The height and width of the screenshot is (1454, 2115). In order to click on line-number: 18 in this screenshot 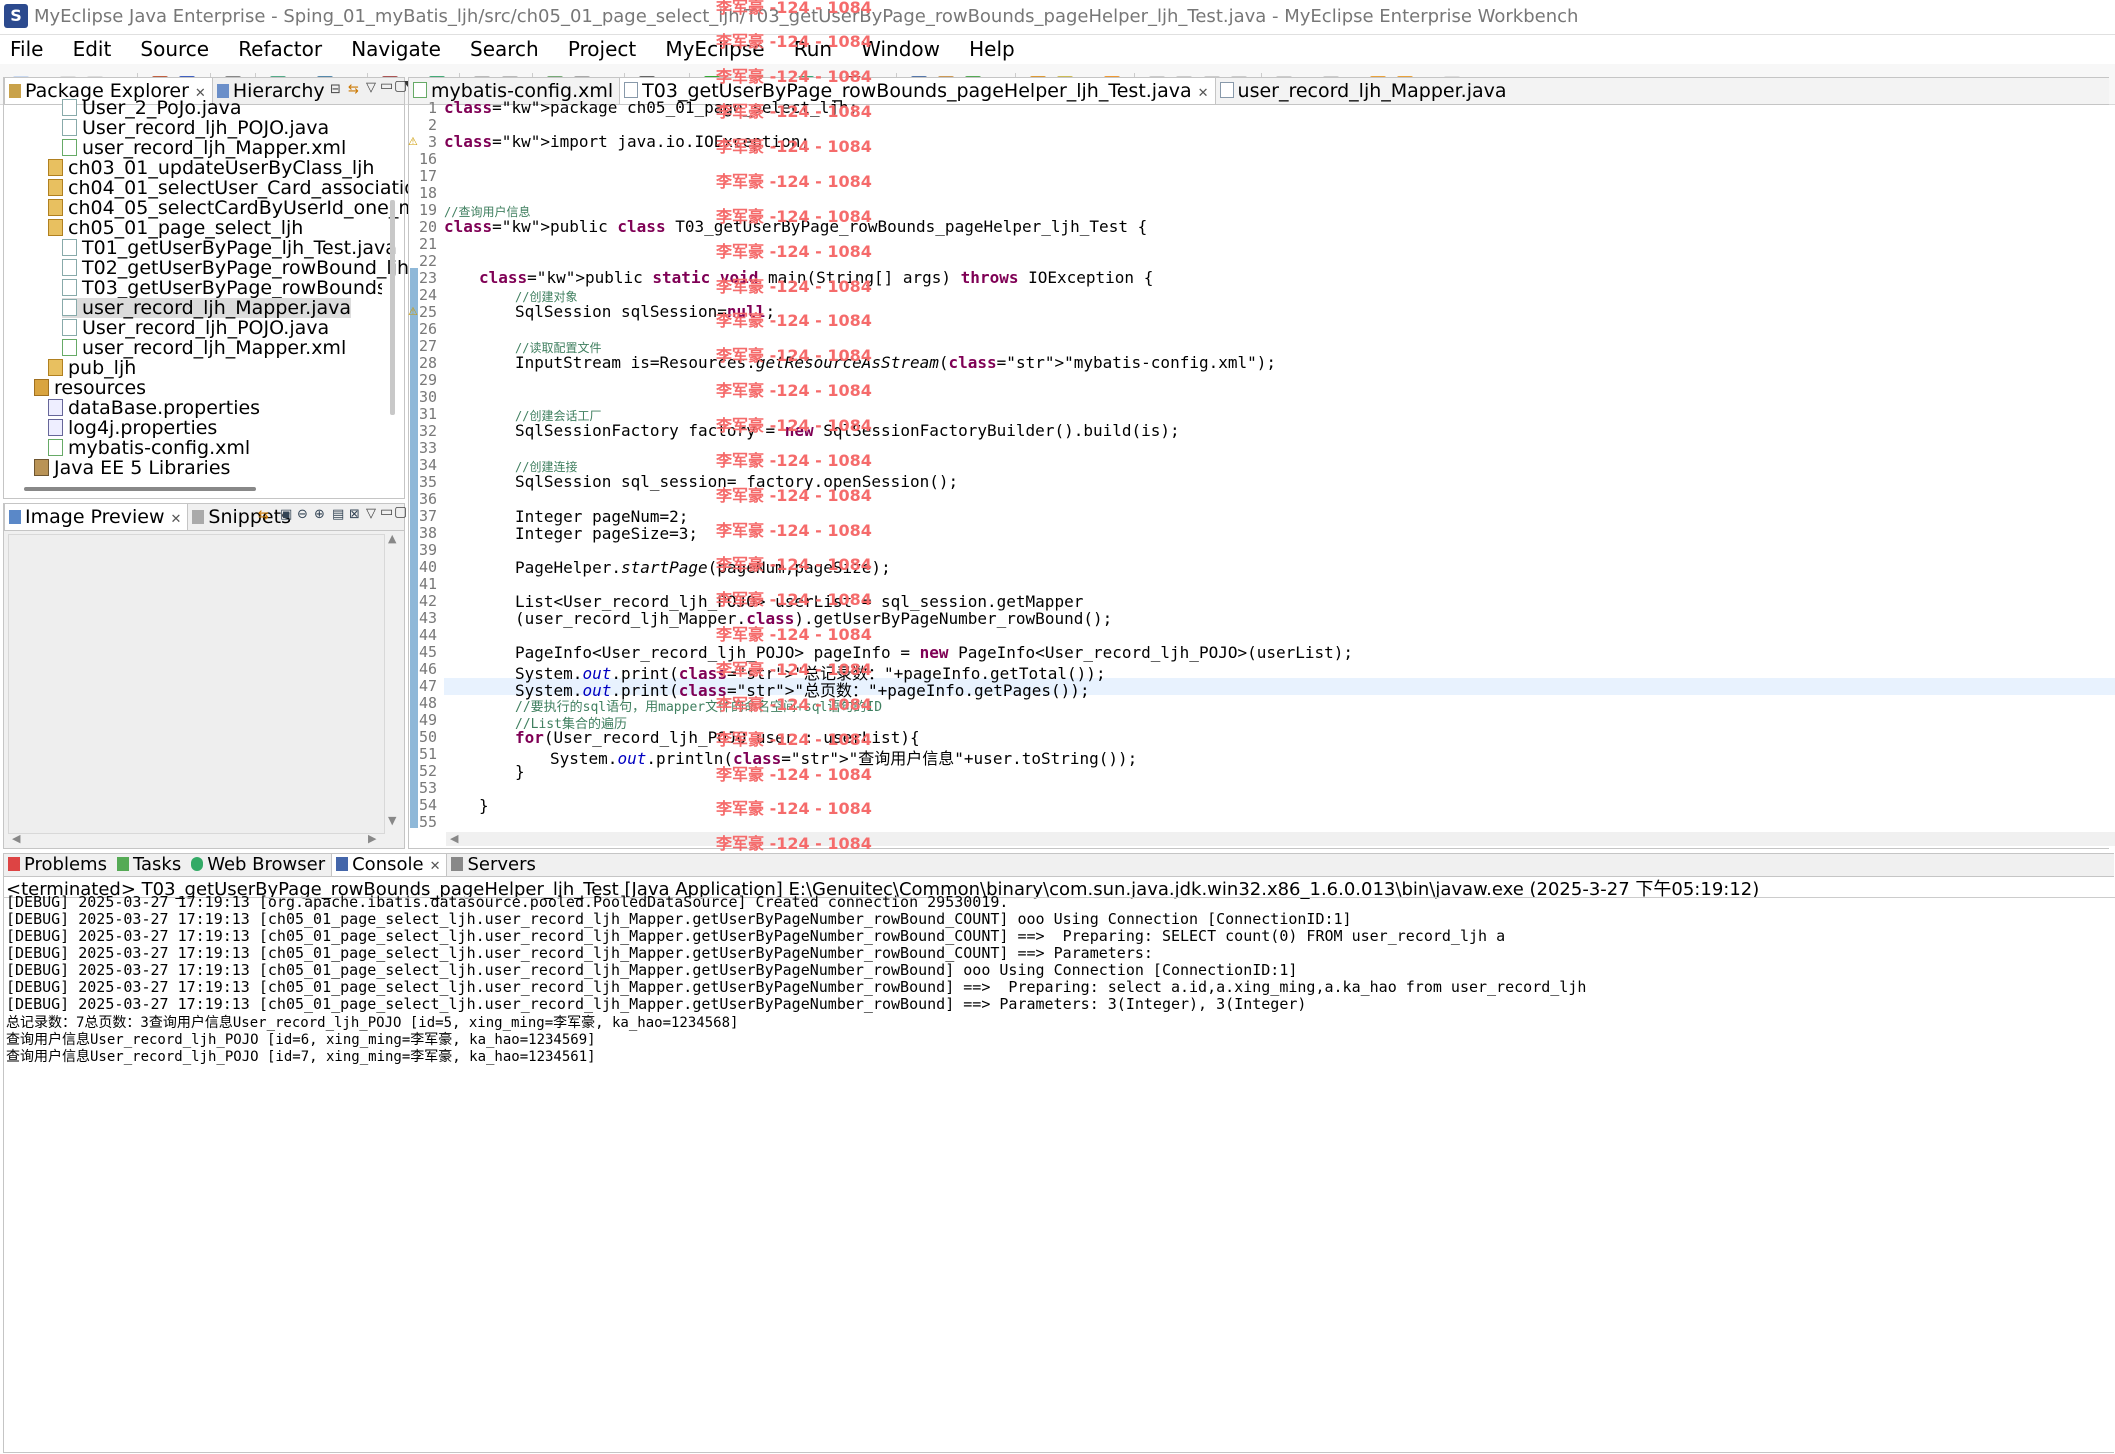, I will do `click(427, 193)`.